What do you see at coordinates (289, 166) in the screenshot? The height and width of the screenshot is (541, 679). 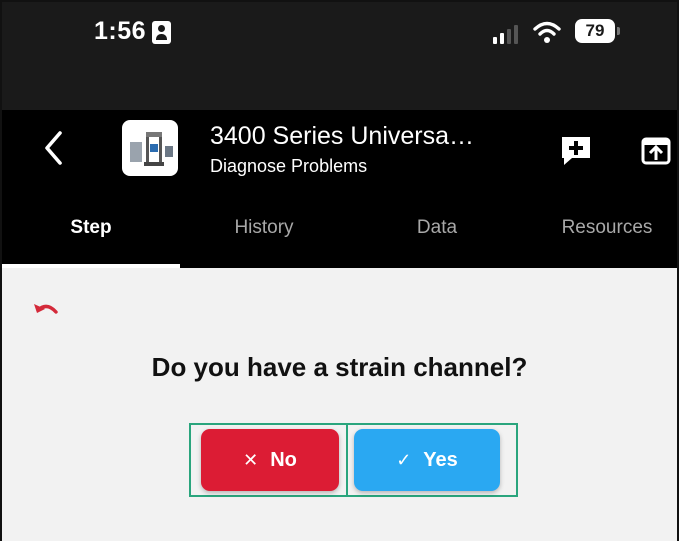 I see `app-bar-subtitle: Diagnose Problems` at bounding box center [289, 166].